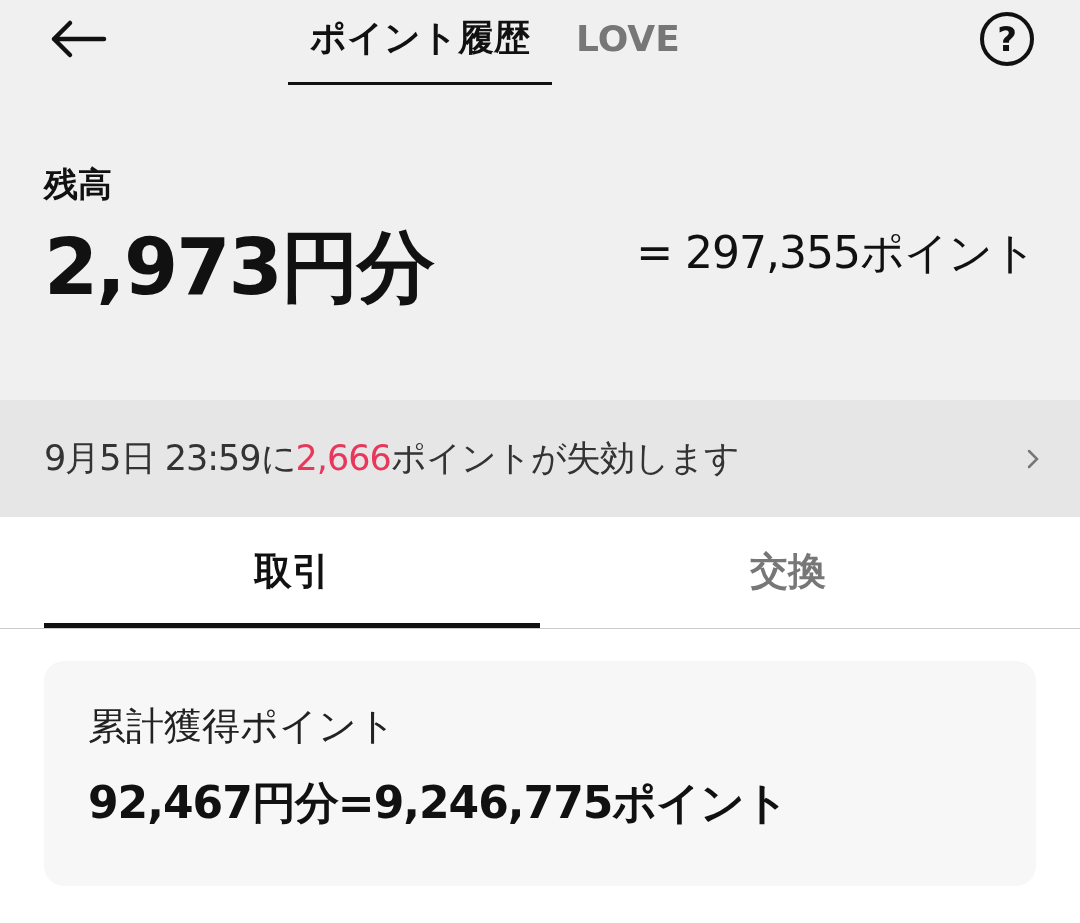  Describe the element at coordinates (78, 184) in the screenshot. I see `balance-label: 残高` at that location.